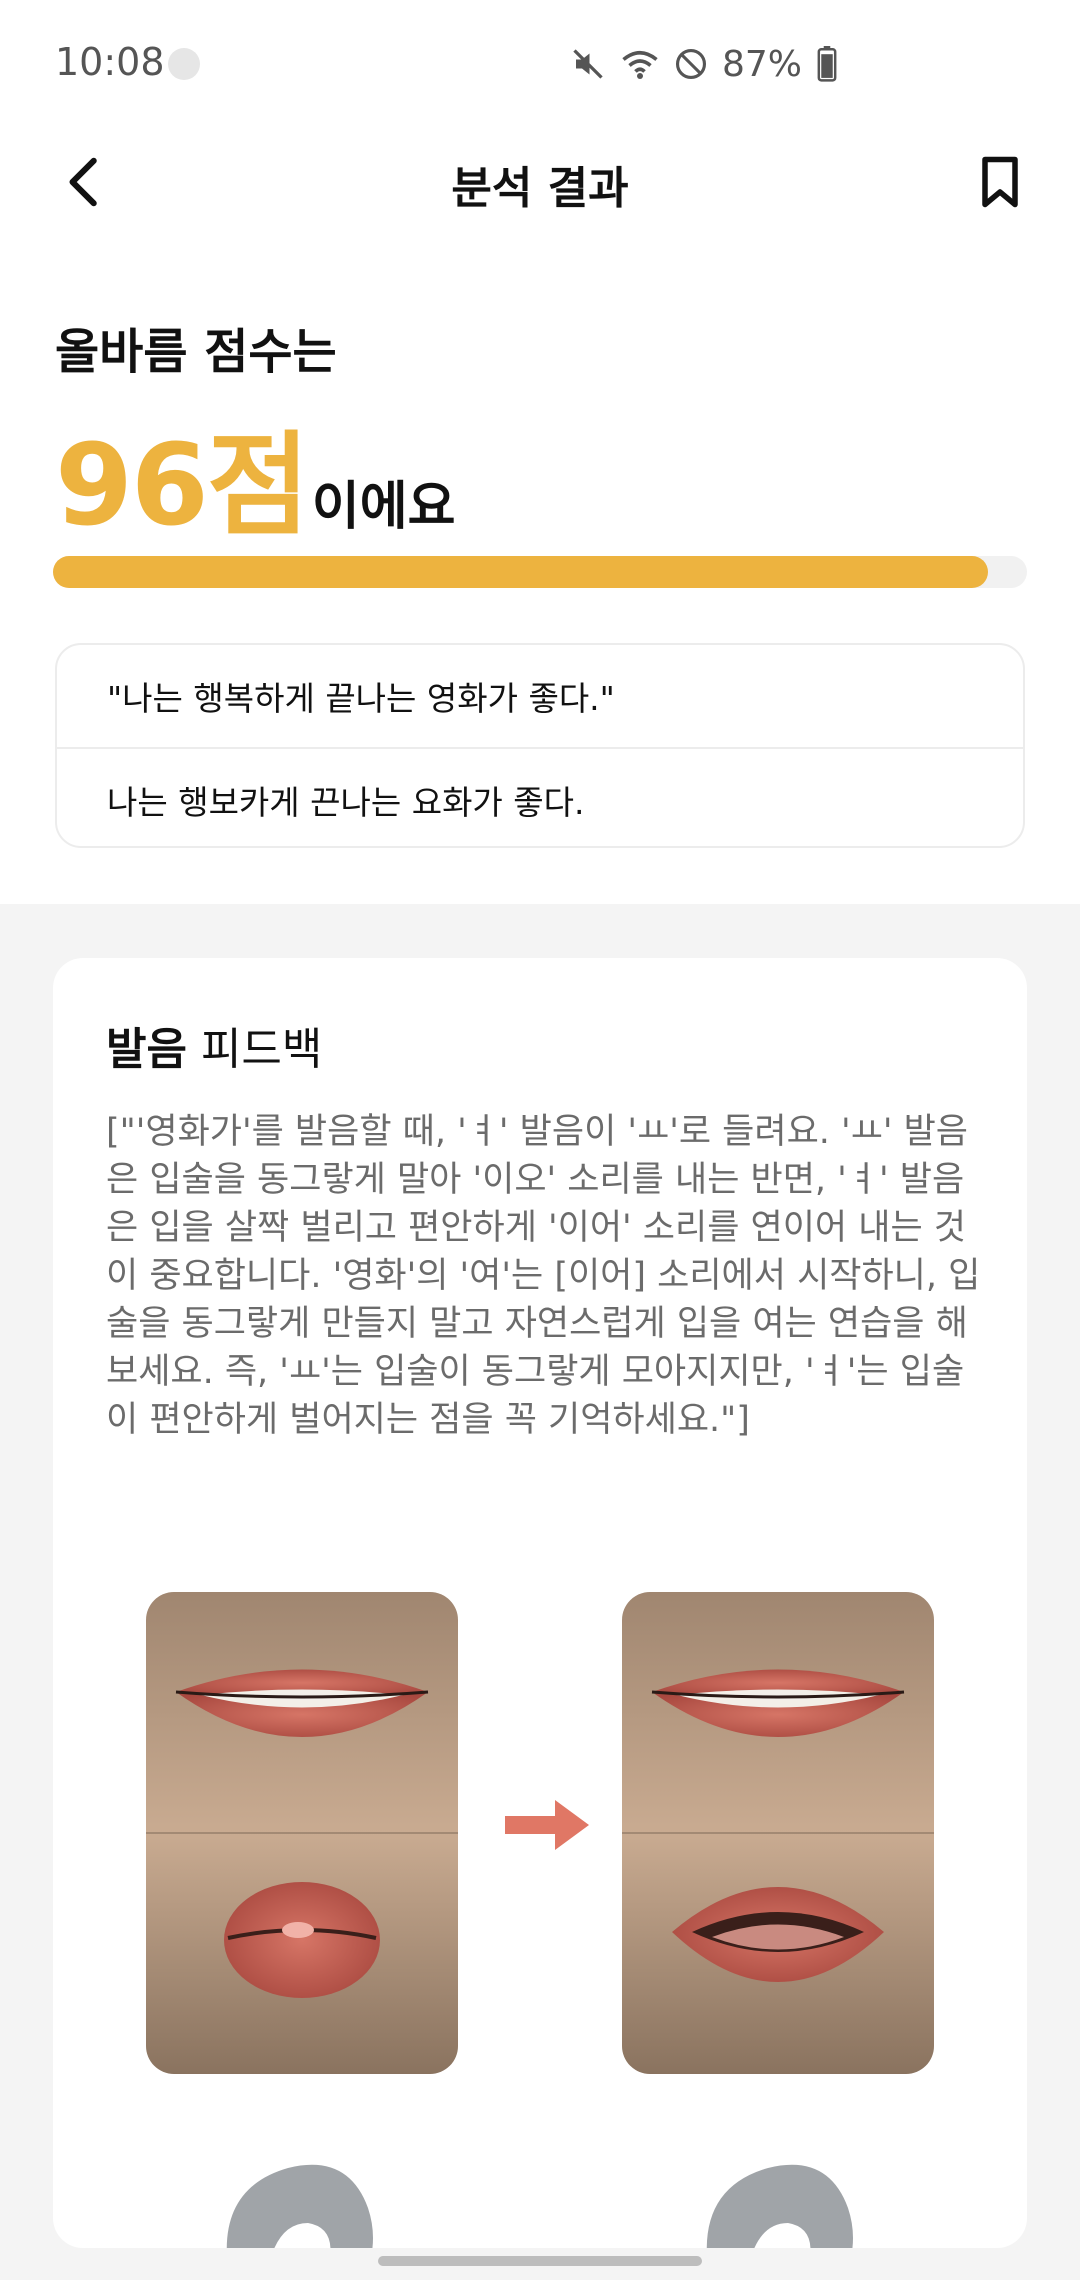 Image resolution: width=1080 pixels, height=2280 pixels. I want to click on profile-illustration-before, so click(308, 2198).